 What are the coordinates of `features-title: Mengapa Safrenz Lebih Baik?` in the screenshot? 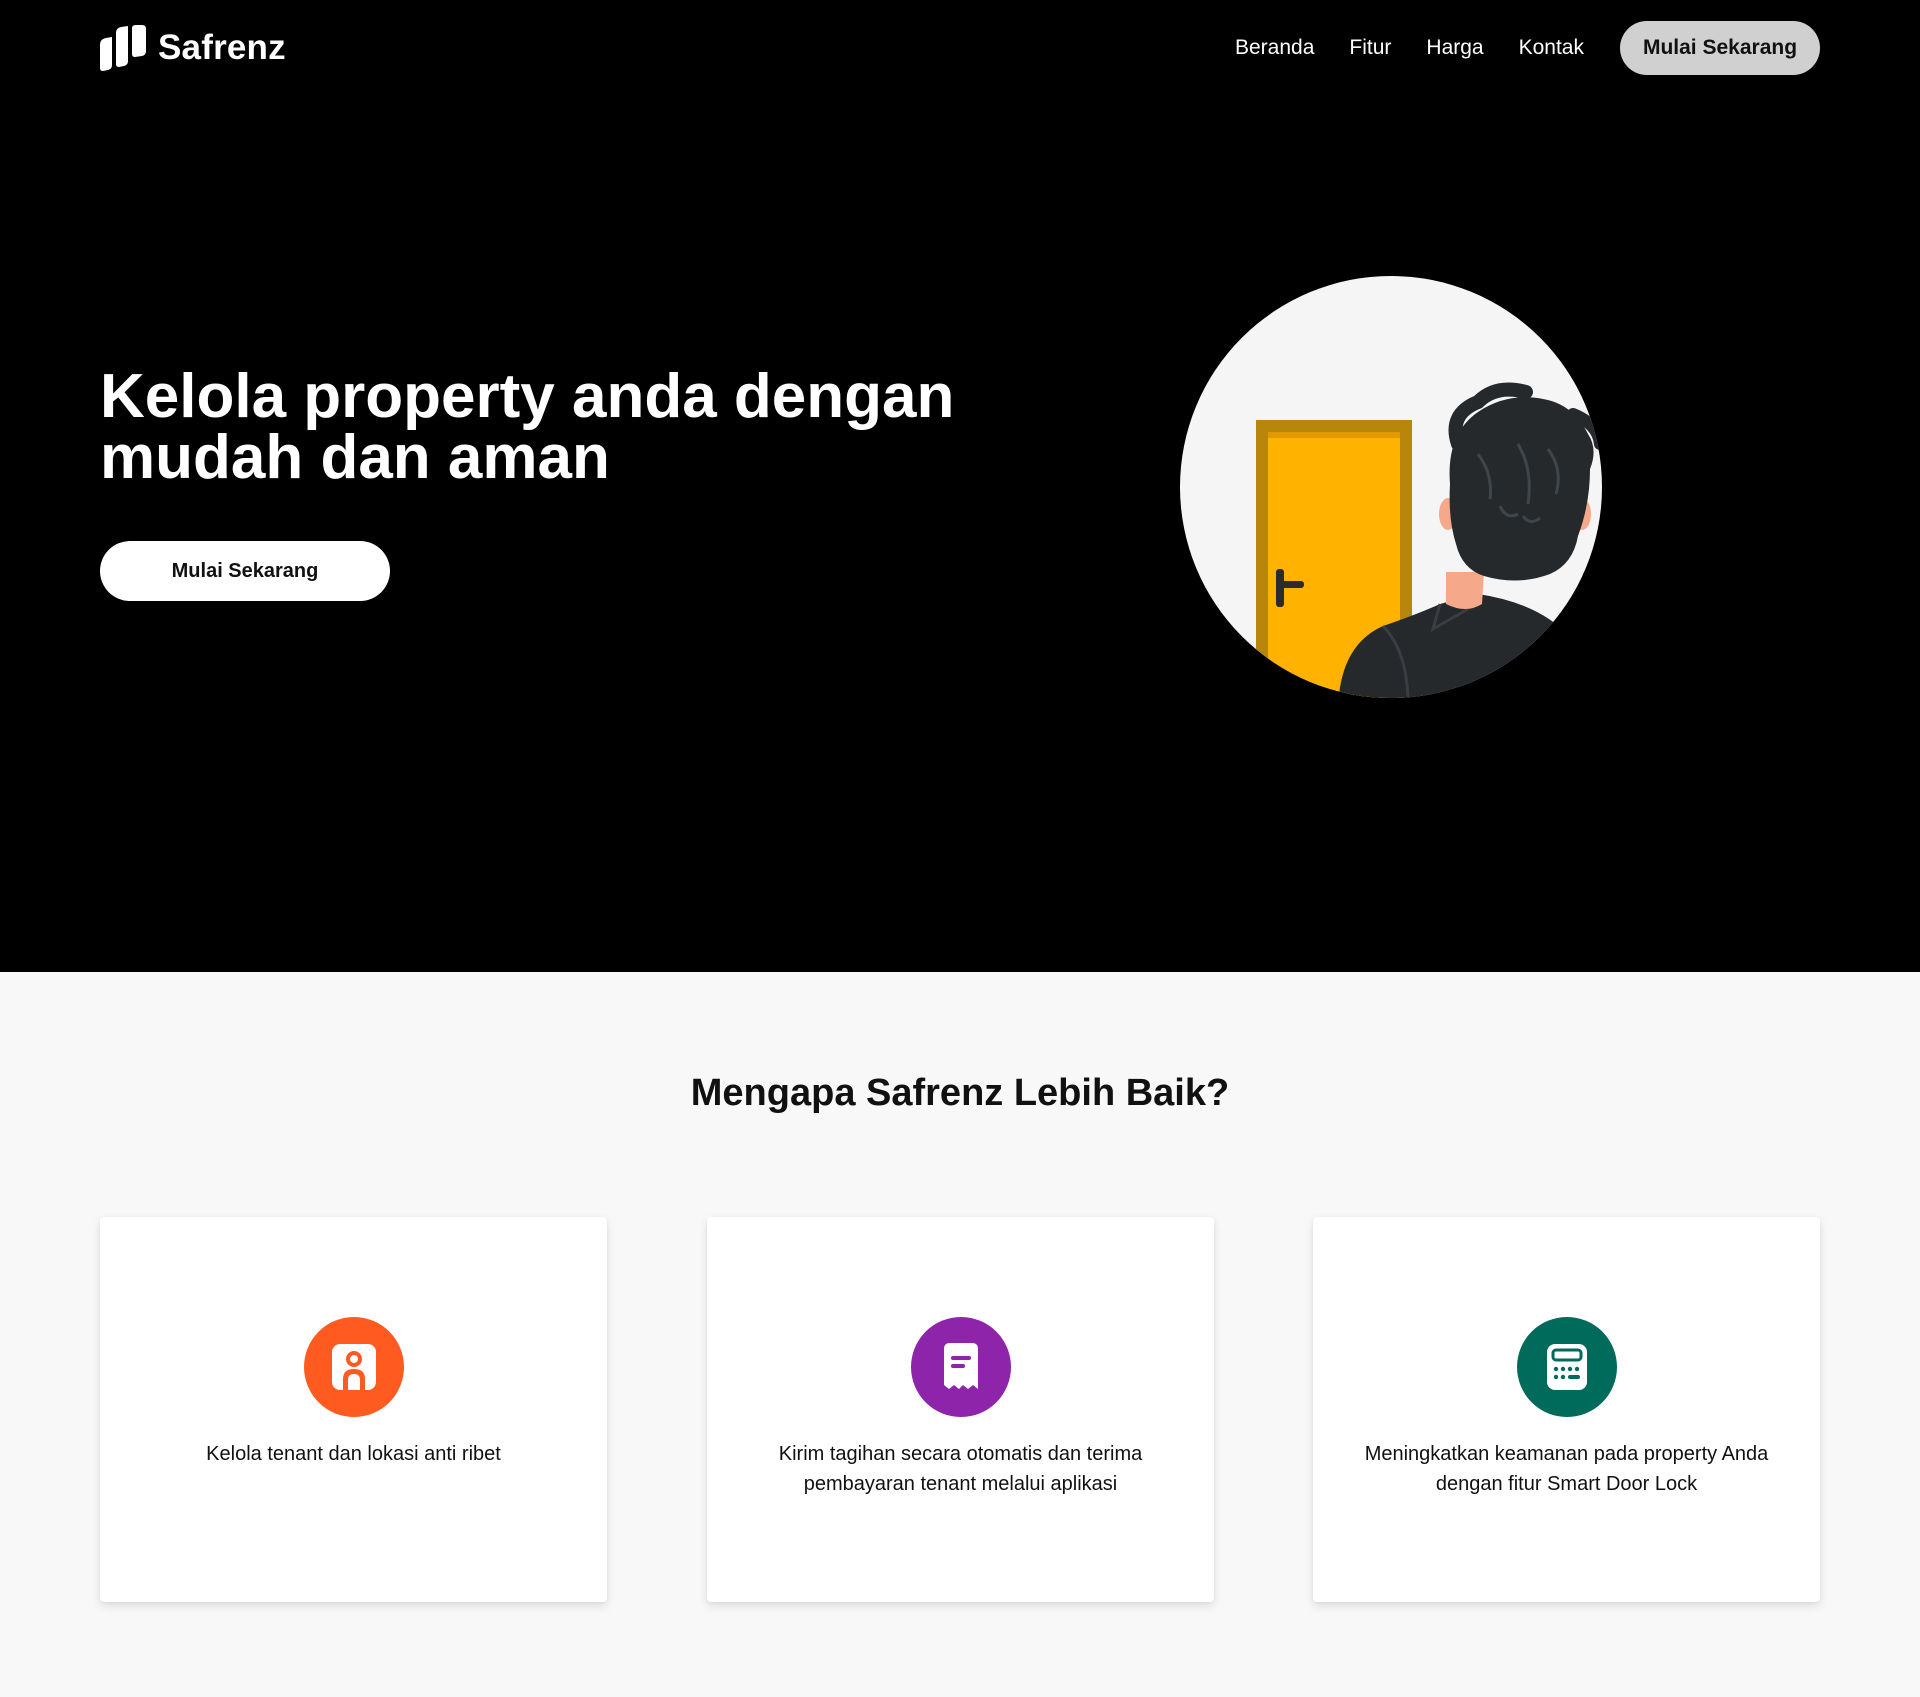 It's located at (960, 1093).